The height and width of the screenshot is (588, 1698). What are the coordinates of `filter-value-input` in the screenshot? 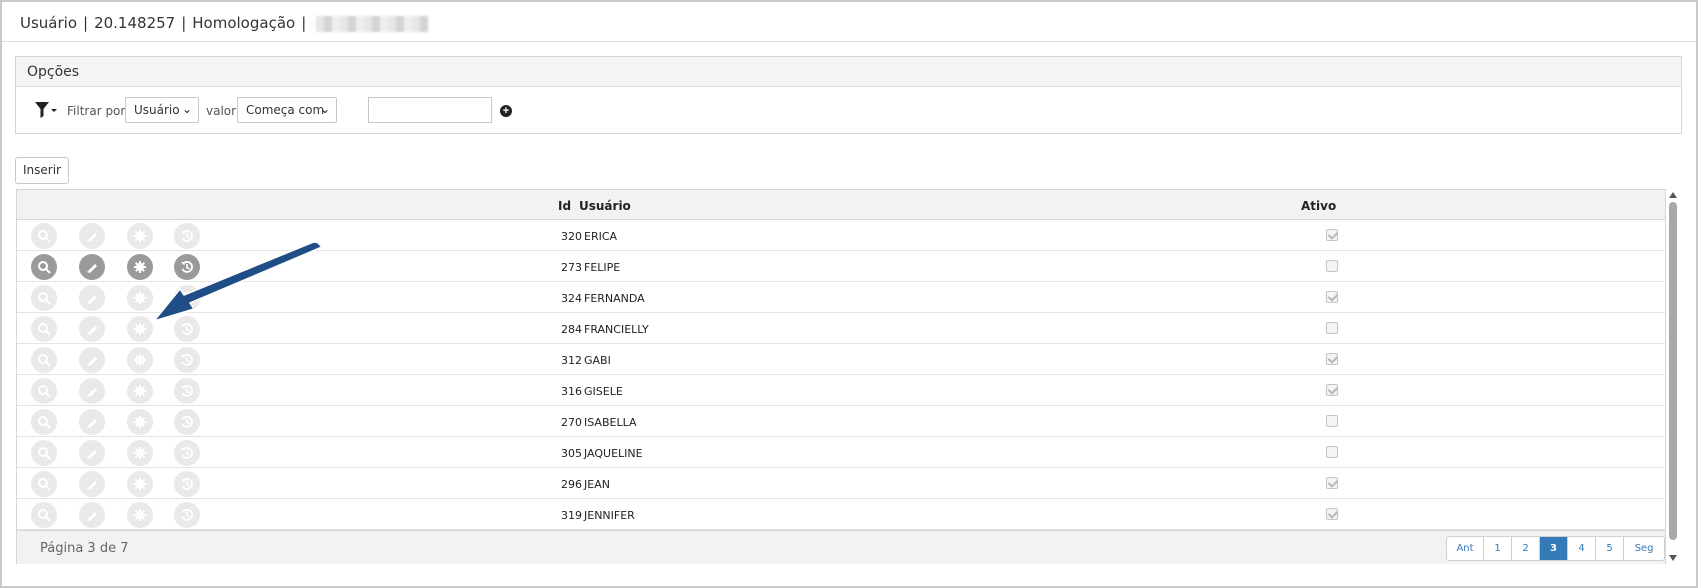 It's located at (430, 110).